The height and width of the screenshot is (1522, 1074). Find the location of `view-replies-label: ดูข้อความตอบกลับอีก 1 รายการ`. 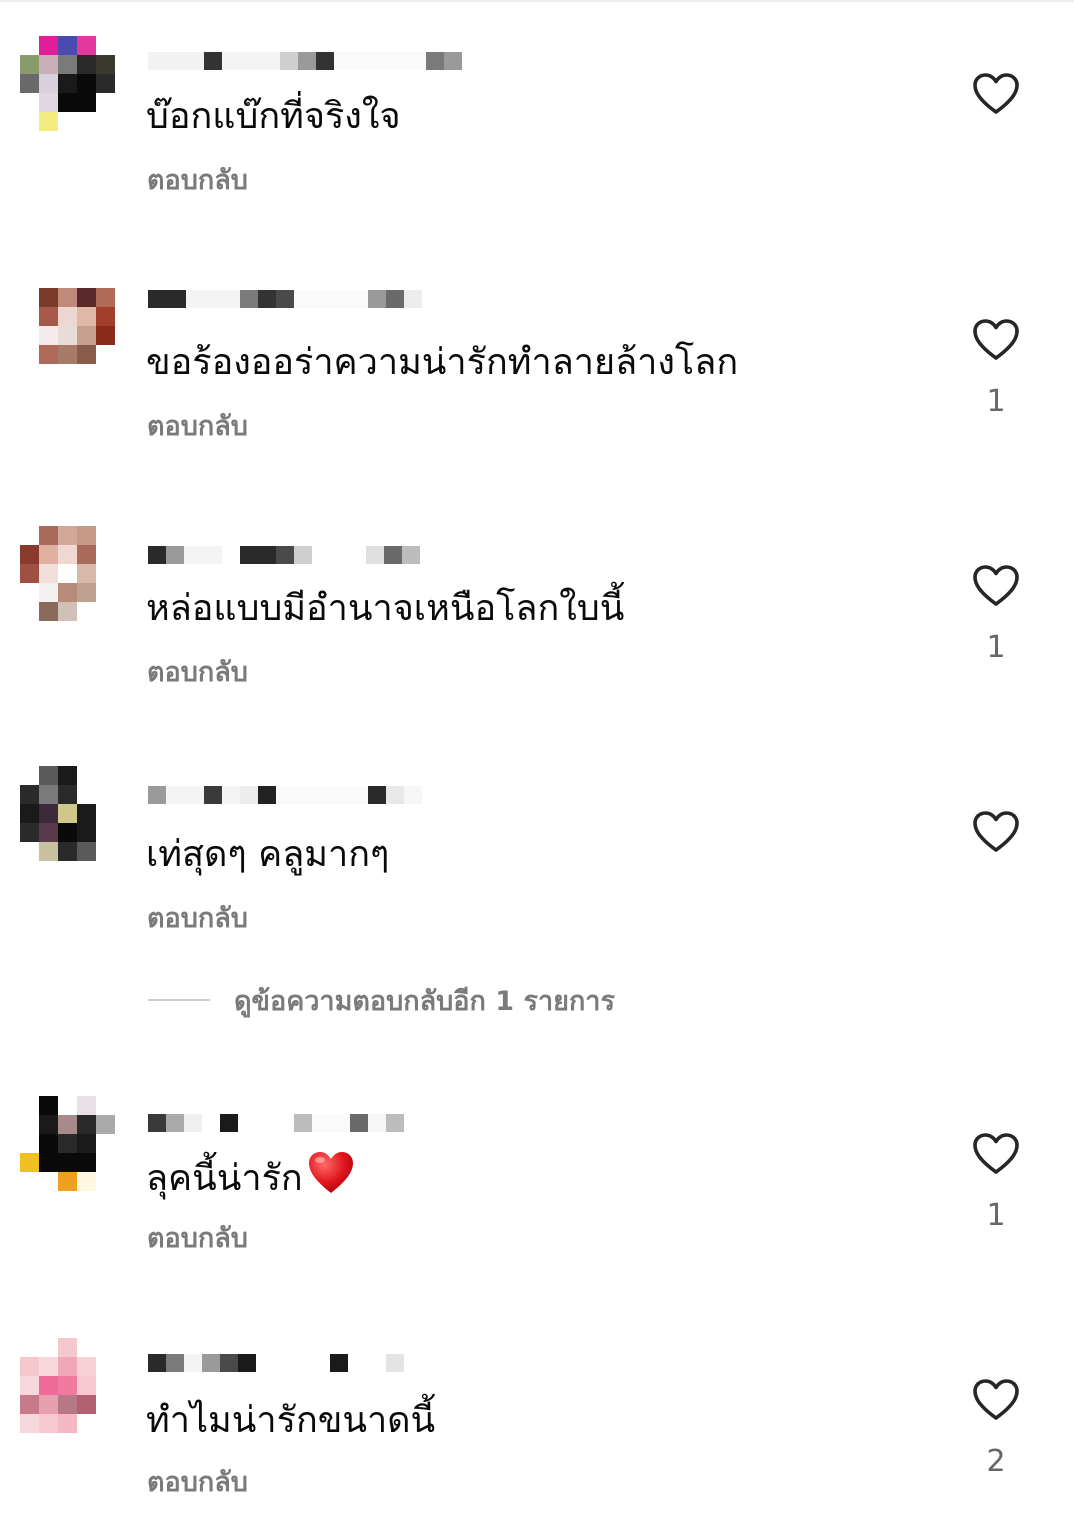

view-replies-label: ดูข้อความตอบกลับอีก 1 รายการ is located at coordinates (424, 1001).